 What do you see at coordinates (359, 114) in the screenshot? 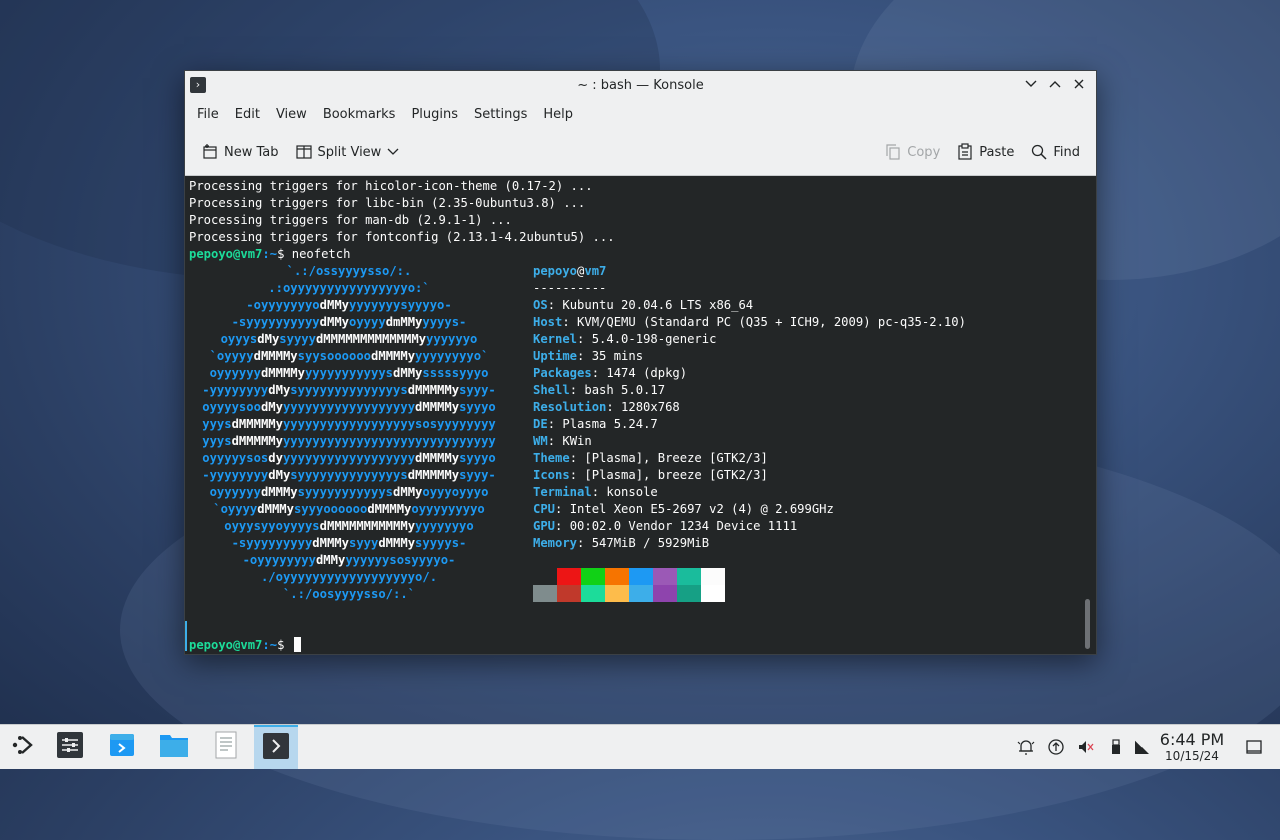
I see `menu-bookmarks: Bookmarks` at bounding box center [359, 114].